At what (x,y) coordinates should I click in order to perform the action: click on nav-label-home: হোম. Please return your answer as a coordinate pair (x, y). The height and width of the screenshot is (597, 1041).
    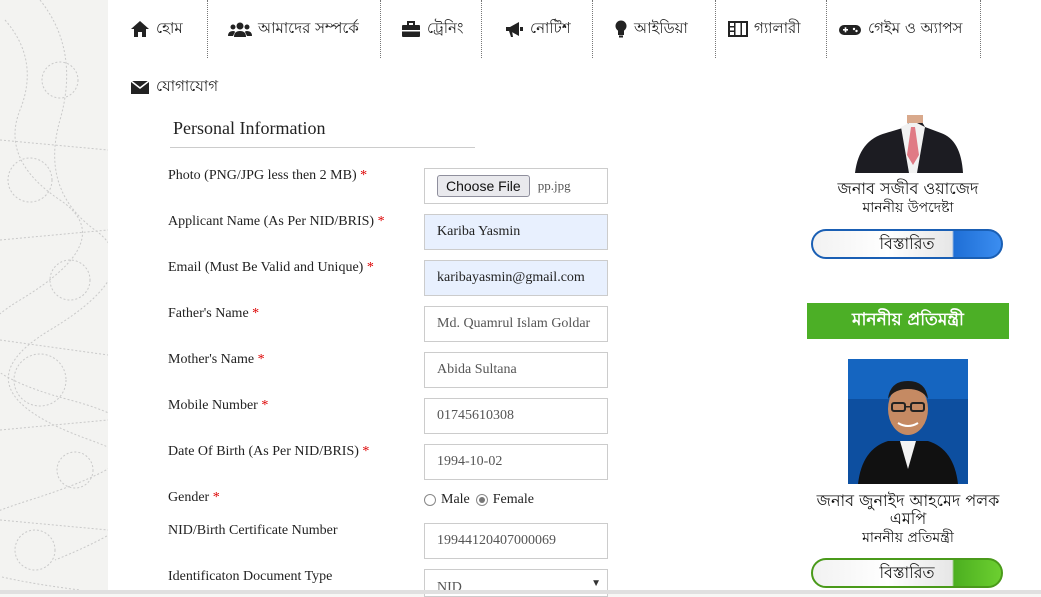
    Looking at the image, I should click on (169, 27).